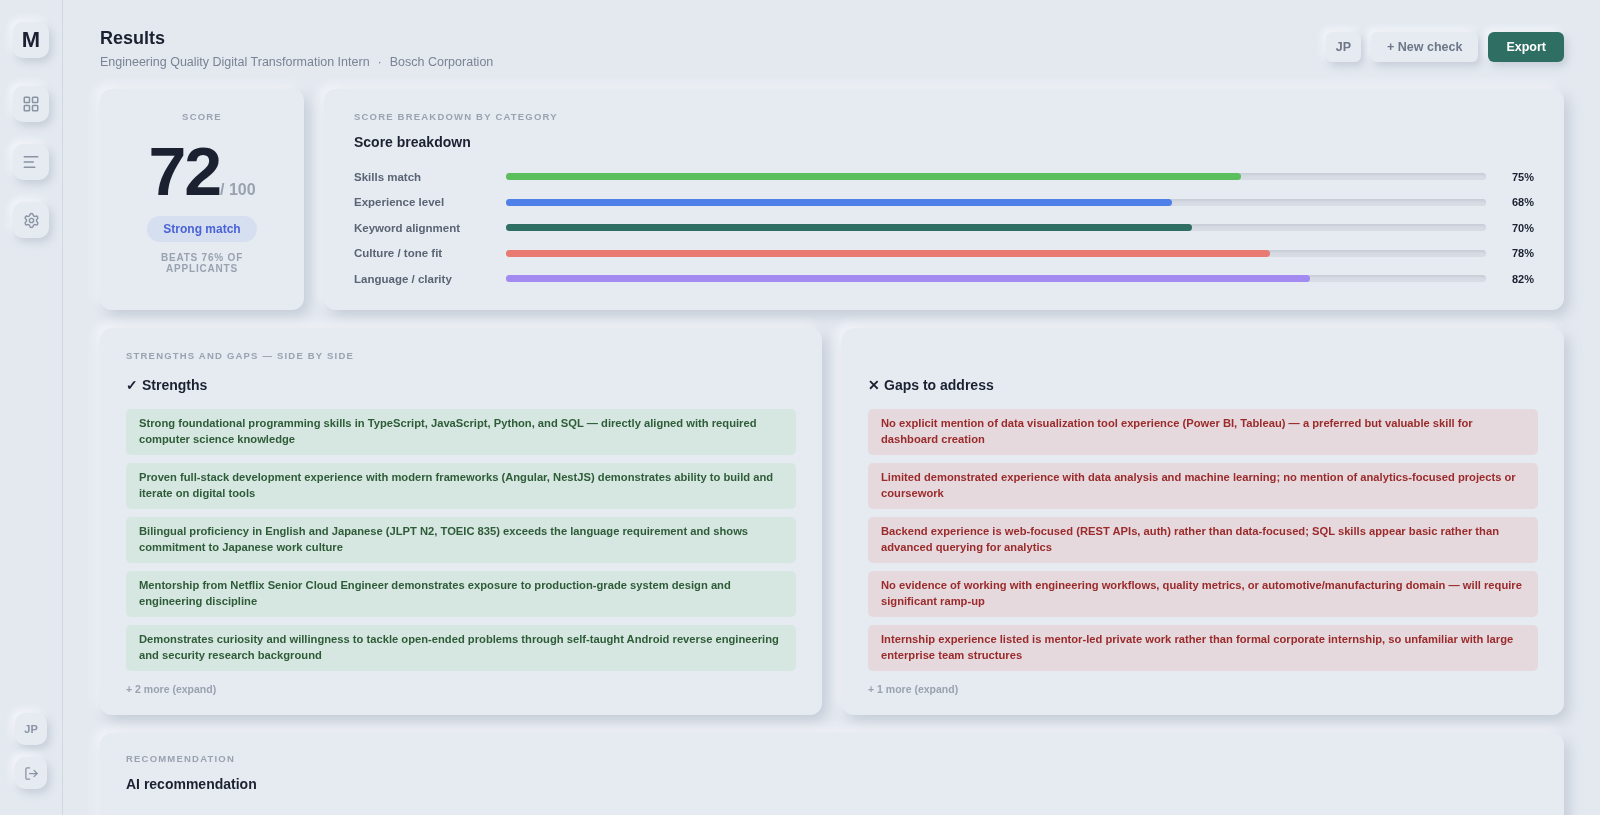 The width and height of the screenshot is (1600, 815). Describe the element at coordinates (1522, 227) in the screenshot. I see `category-percent: 70%` at that location.